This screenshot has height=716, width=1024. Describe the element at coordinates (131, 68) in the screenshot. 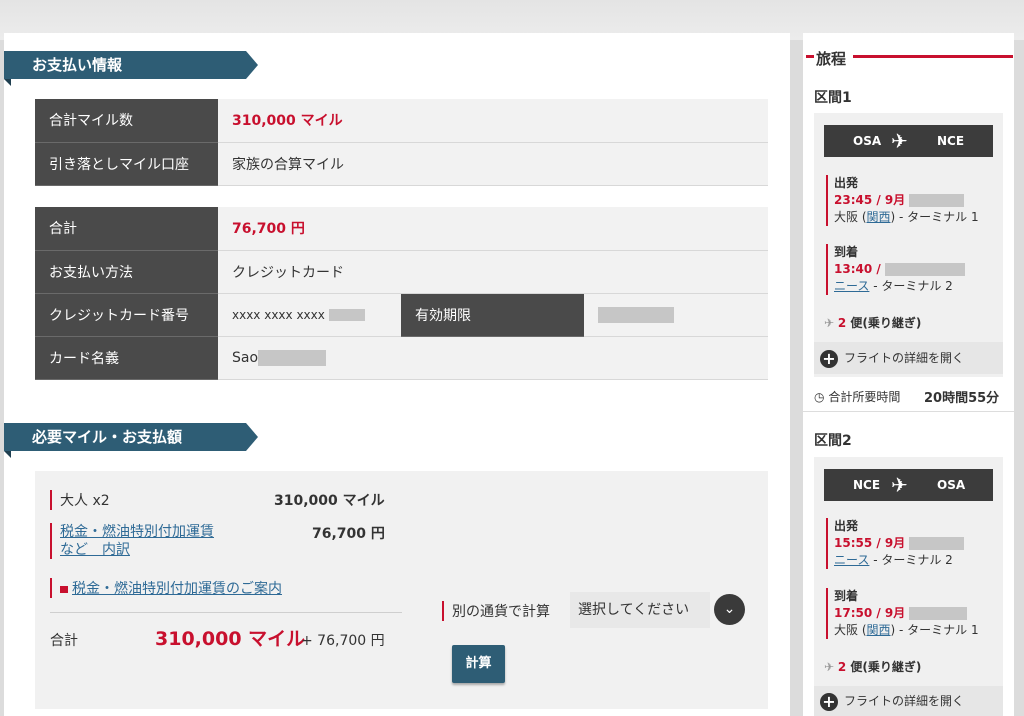

I see `payment-info-heading: お支払い情報` at that location.